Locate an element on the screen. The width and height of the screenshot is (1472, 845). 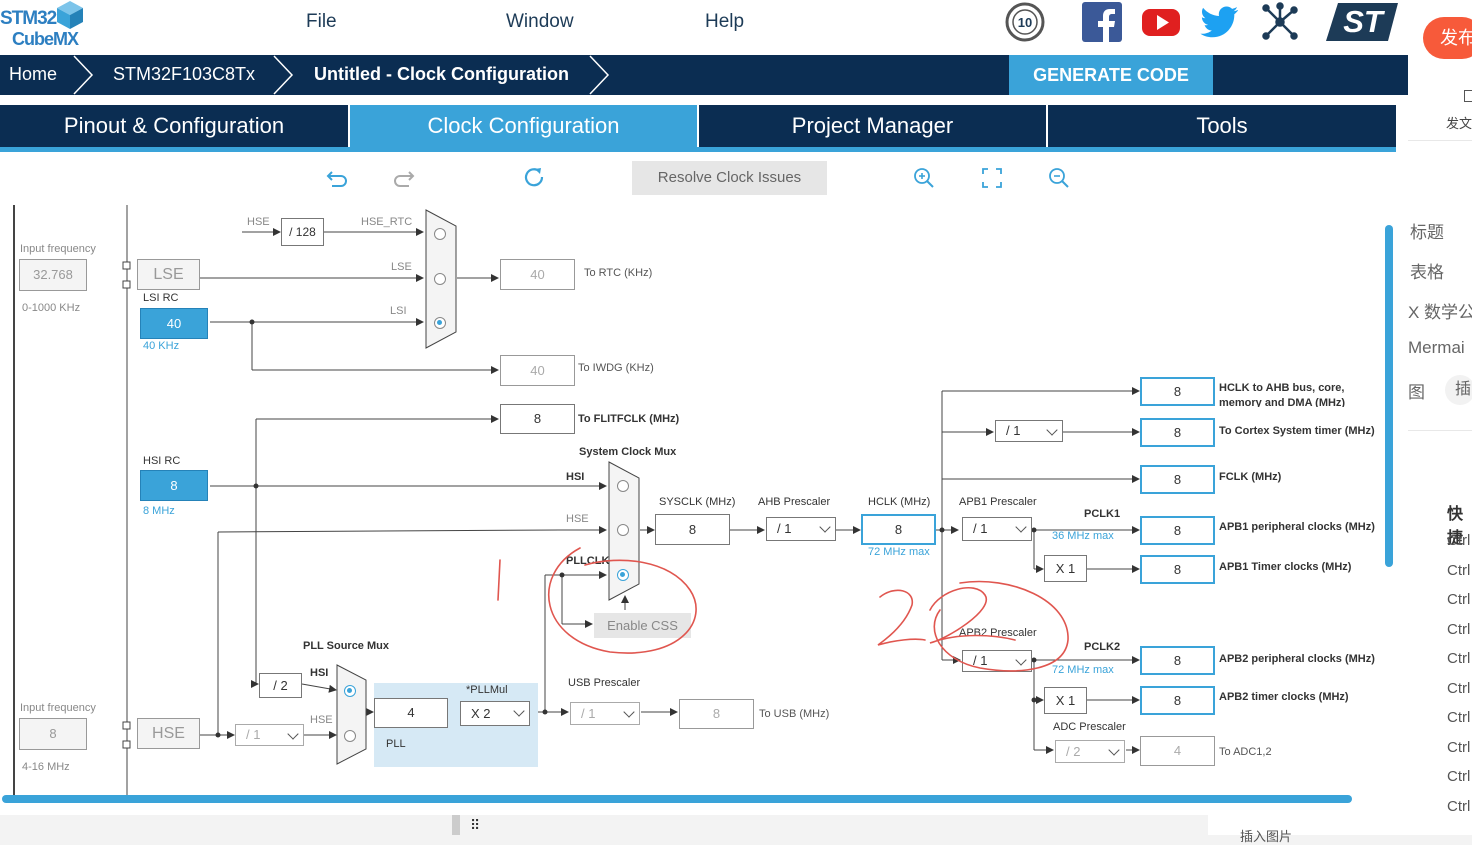
insert-image-label: 插入图片 is located at coordinates (1266, 836).